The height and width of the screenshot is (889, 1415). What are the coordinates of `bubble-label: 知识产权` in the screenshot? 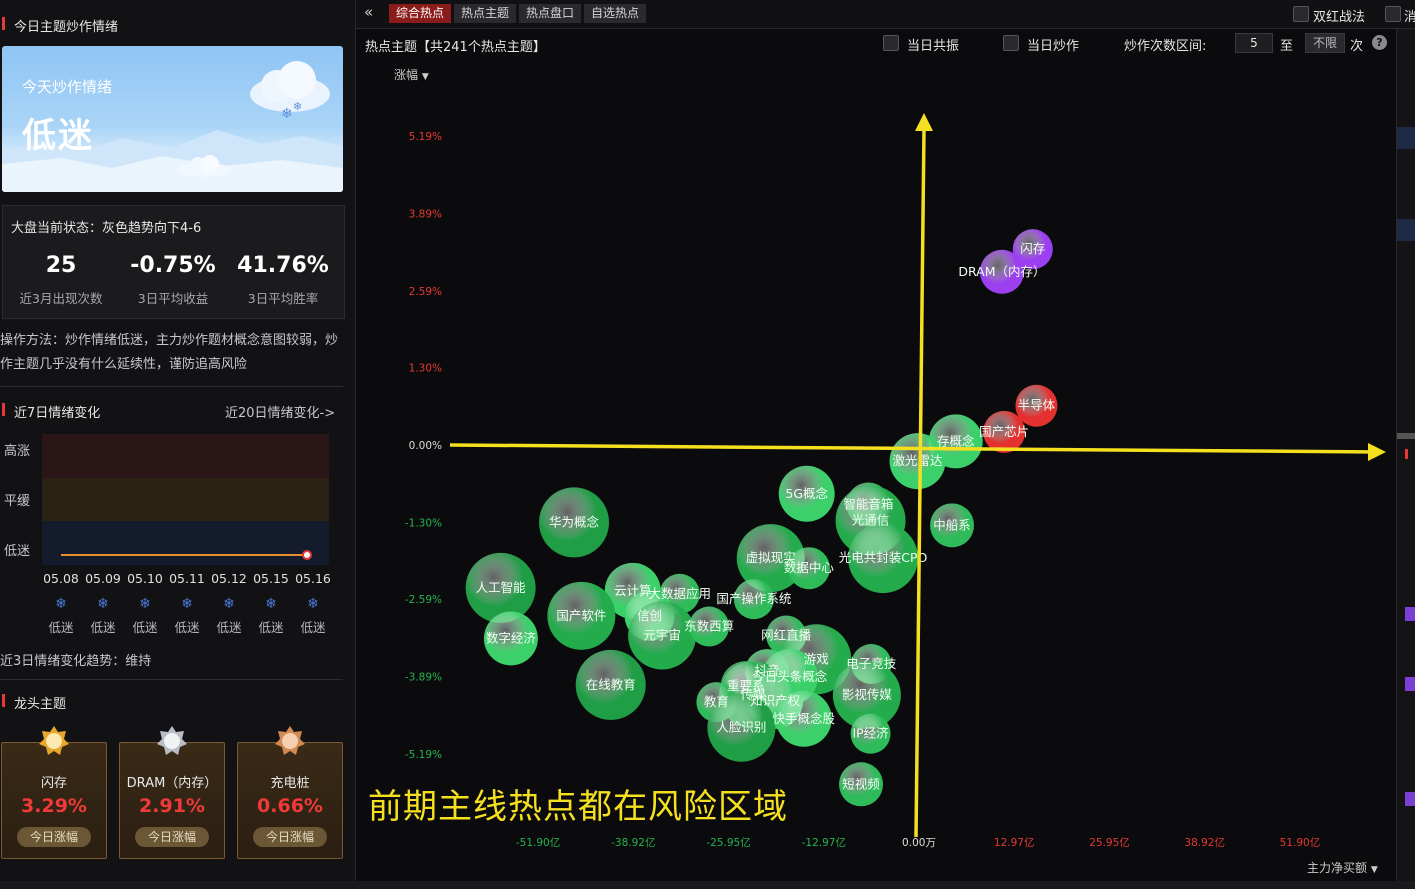 It's located at (775, 700).